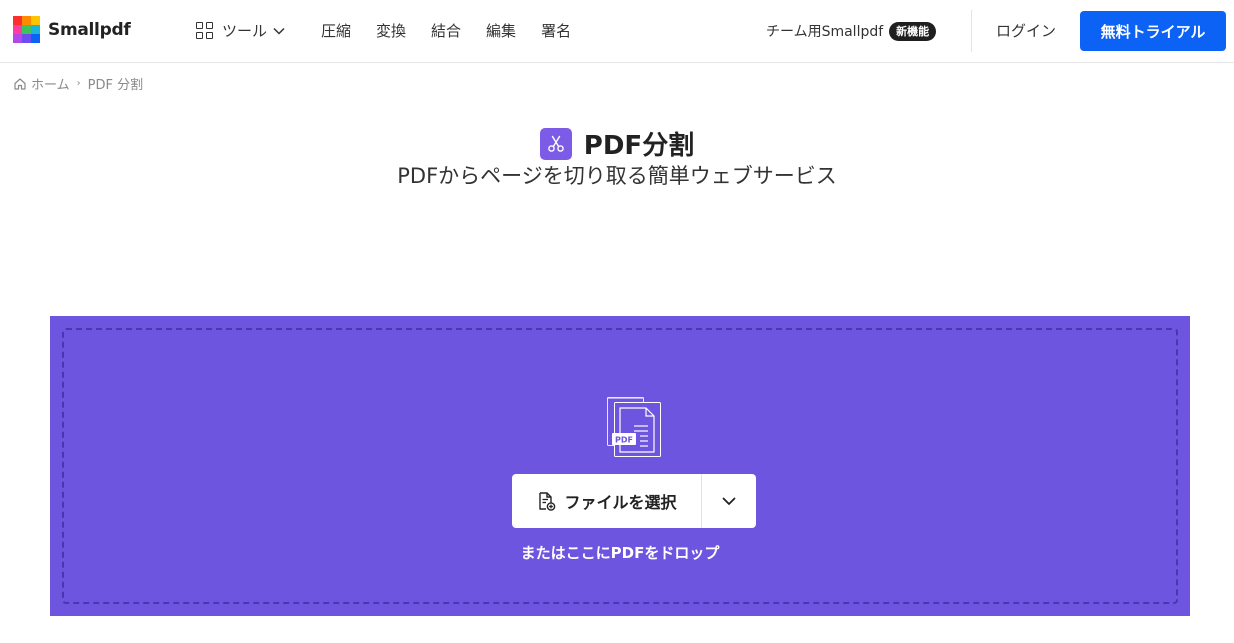  What do you see at coordinates (336, 30) in the screenshot?
I see `nav-compress: 圧縮` at bounding box center [336, 30].